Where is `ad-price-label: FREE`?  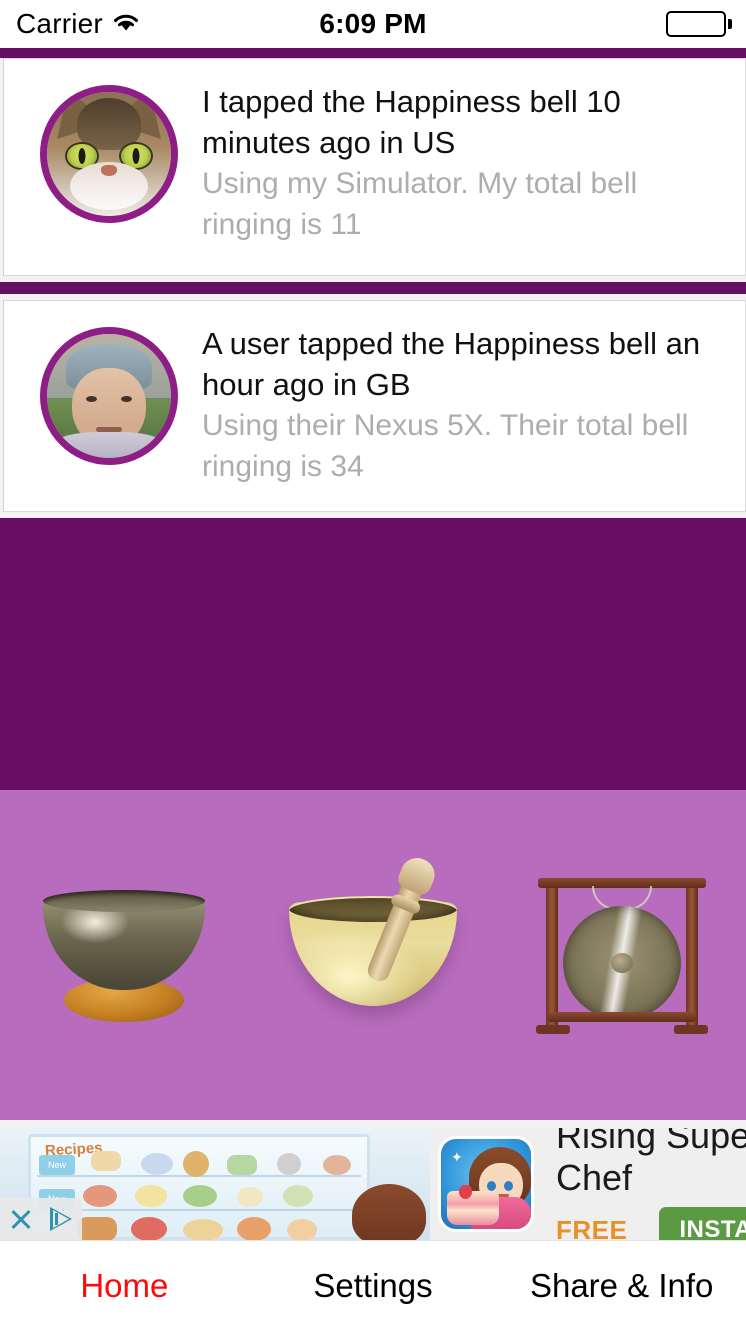 ad-price-label: FREE is located at coordinates (592, 1227).